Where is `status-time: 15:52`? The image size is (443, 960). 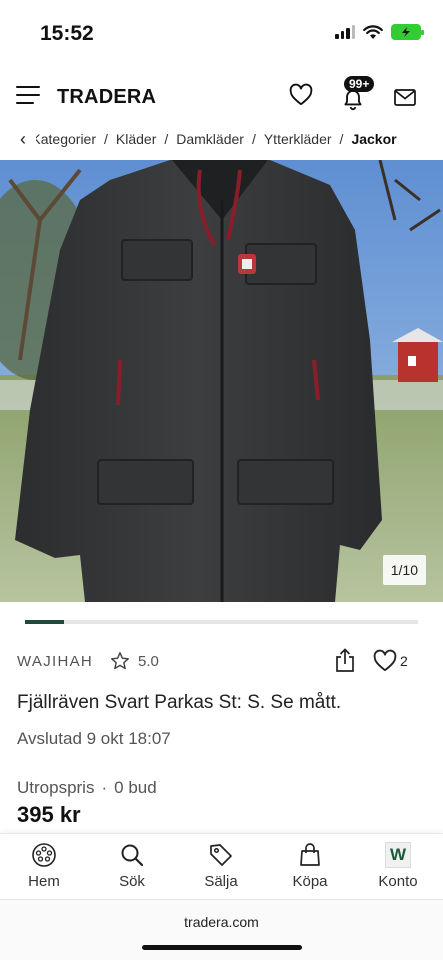 status-time: 15:52 is located at coordinates (67, 33).